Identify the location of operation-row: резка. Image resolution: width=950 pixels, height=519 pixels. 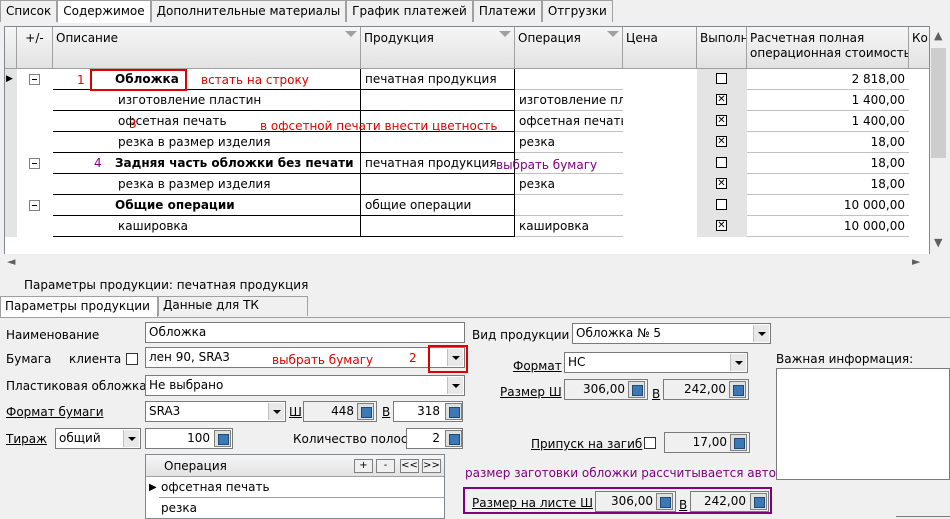
(301, 509).